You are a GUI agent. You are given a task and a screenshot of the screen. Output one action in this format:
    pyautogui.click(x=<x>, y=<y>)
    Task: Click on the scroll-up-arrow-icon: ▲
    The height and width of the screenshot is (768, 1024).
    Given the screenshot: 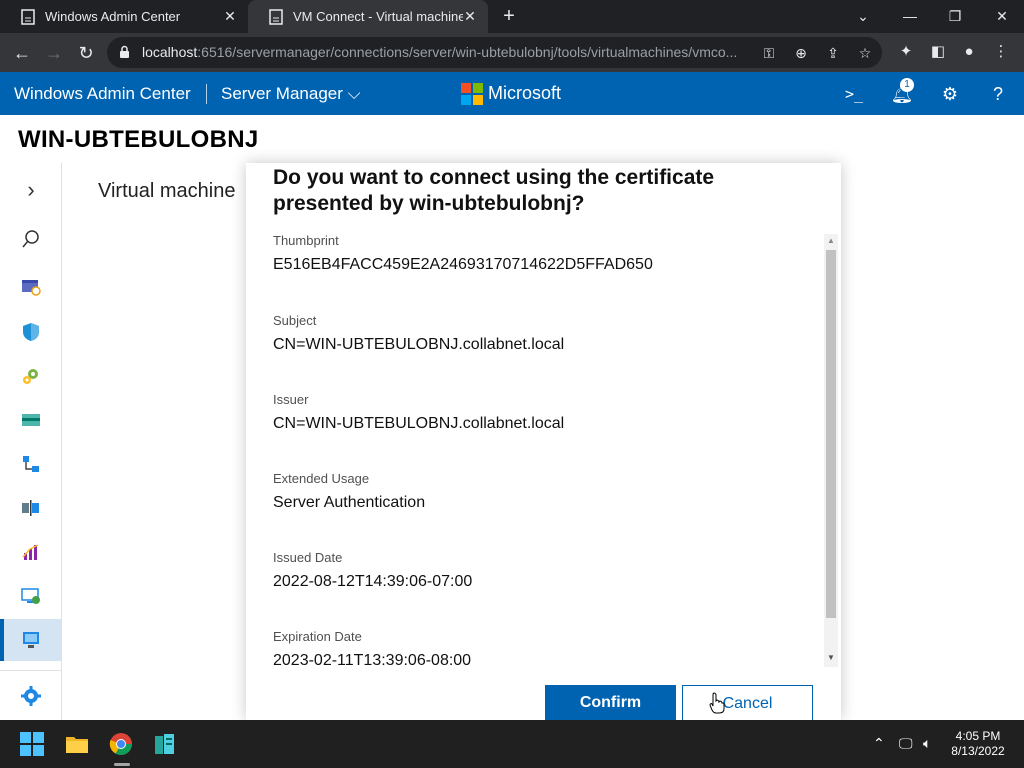 What is the action you would take?
    pyautogui.click(x=831, y=240)
    